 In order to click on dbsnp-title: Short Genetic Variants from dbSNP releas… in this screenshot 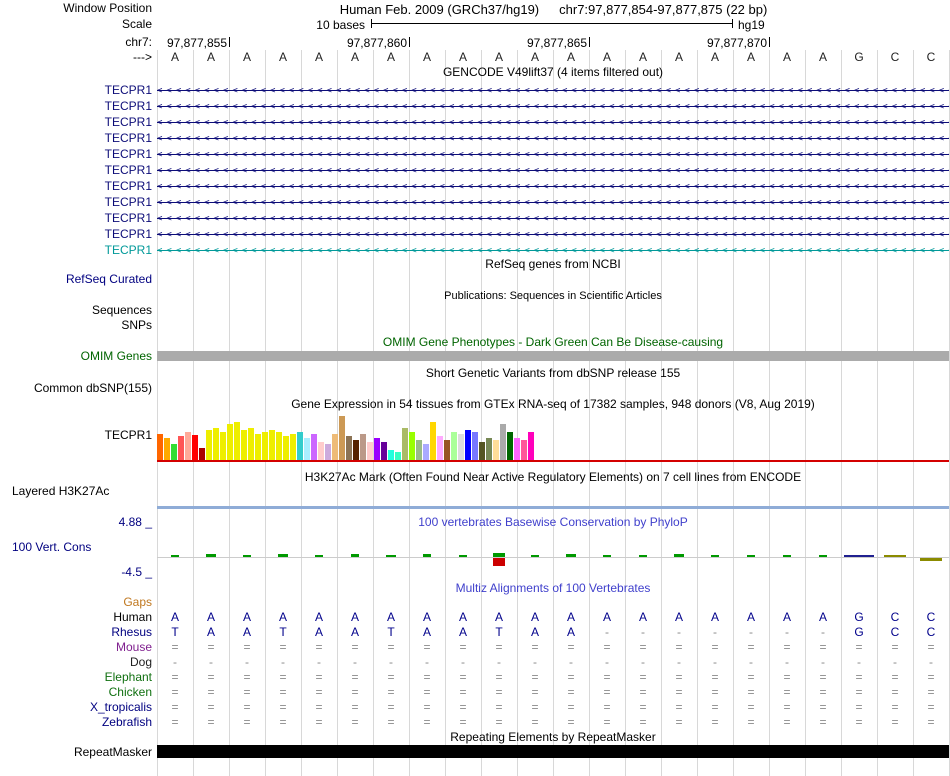, I will do `click(553, 373)`.